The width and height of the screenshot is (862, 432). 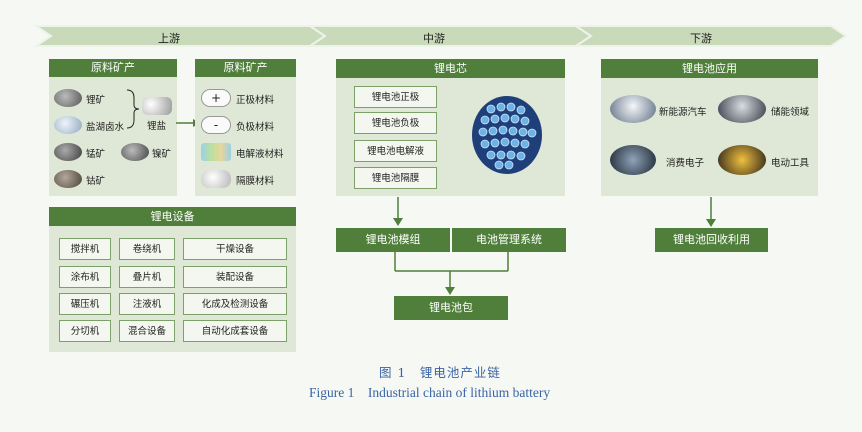 I want to click on equipment-filler: 注液机, so click(x=147, y=304).